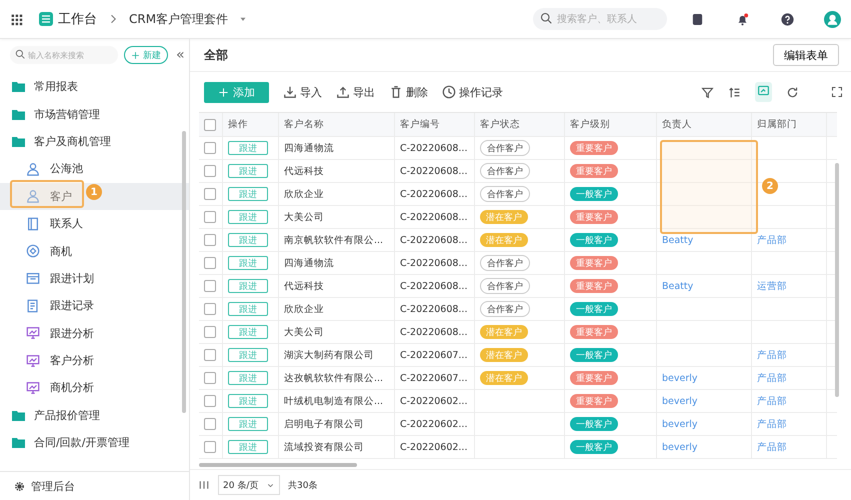 The width and height of the screenshot is (851, 500). Describe the element at coordinates (94, 86) in the screenshot. I see `sidebar-item: 常用报表` at that location.